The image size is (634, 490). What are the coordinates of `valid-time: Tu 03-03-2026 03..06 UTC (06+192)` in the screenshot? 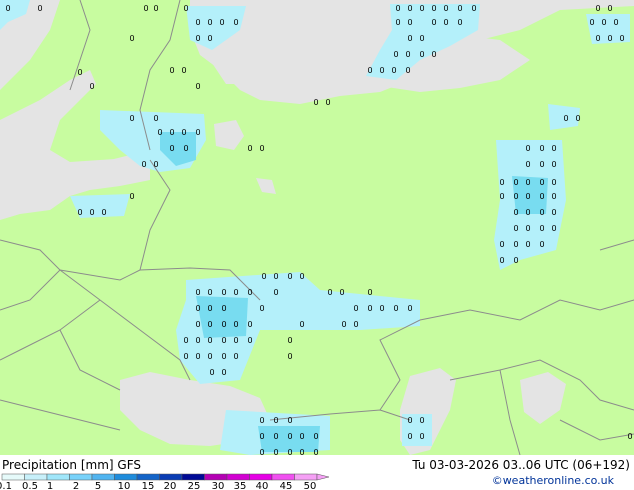 It's located at (521, 465).